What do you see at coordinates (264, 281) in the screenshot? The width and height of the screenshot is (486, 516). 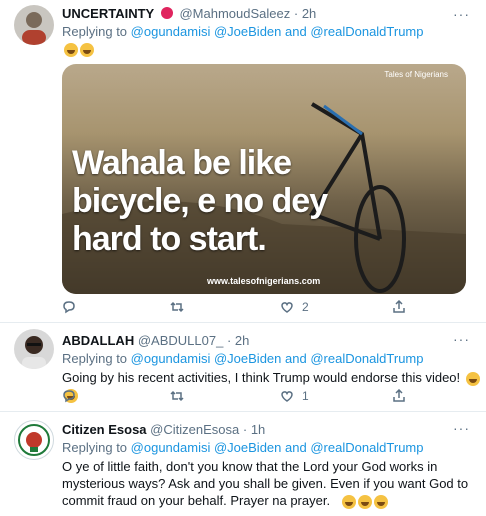 I see `image-watermark: www.talesofnigerians.com` at bounding box center [264, 281].